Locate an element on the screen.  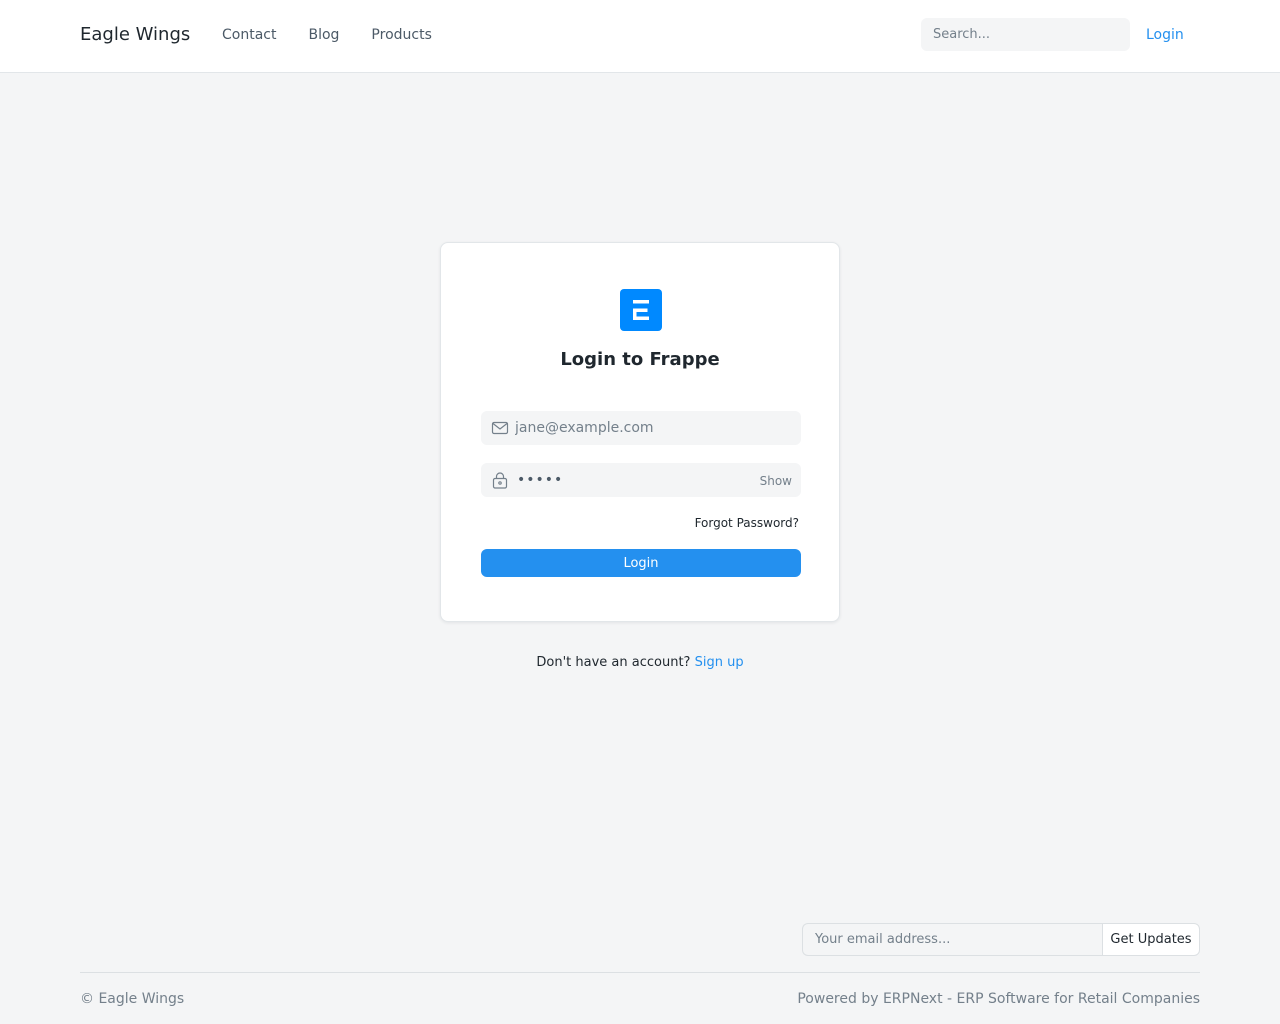
footer-divider is located at coordinates (640, 972).